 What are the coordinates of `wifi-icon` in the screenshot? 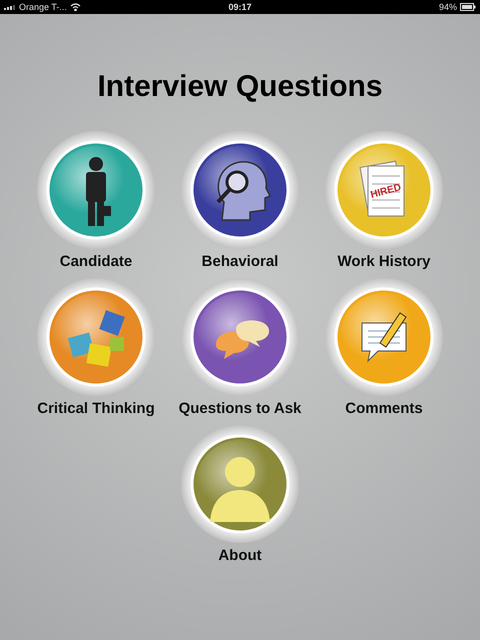 It's located at (75, 7).